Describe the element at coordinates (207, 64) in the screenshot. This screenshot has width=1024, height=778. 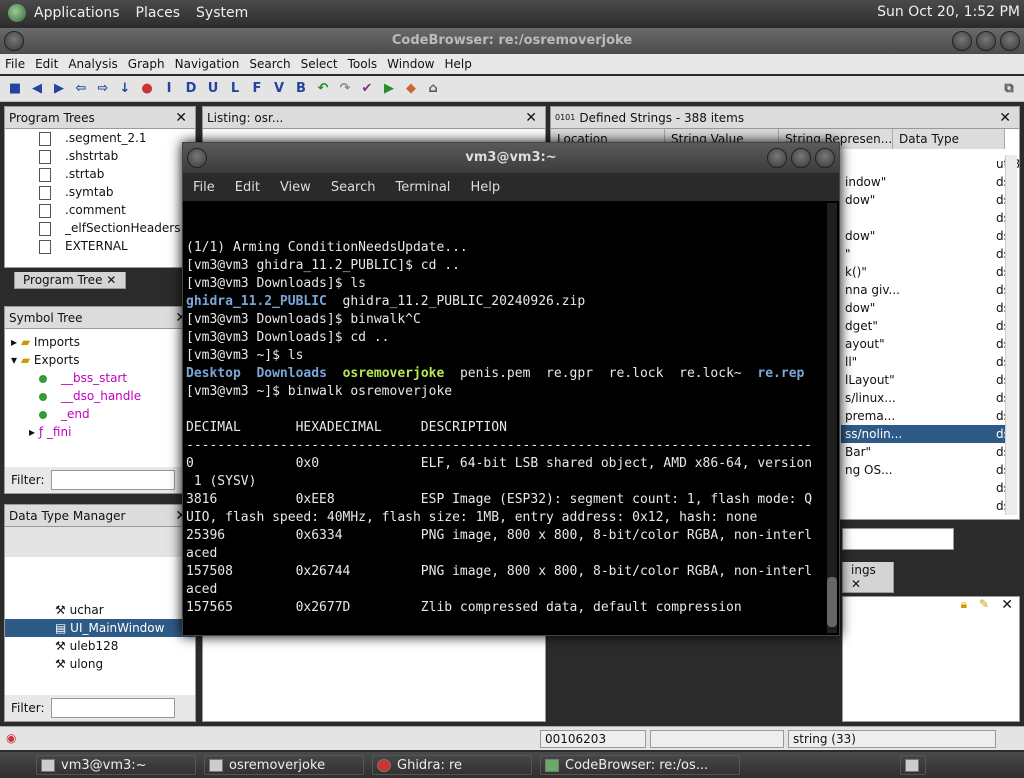
I see `menu-navigation: Navigation` at that location.